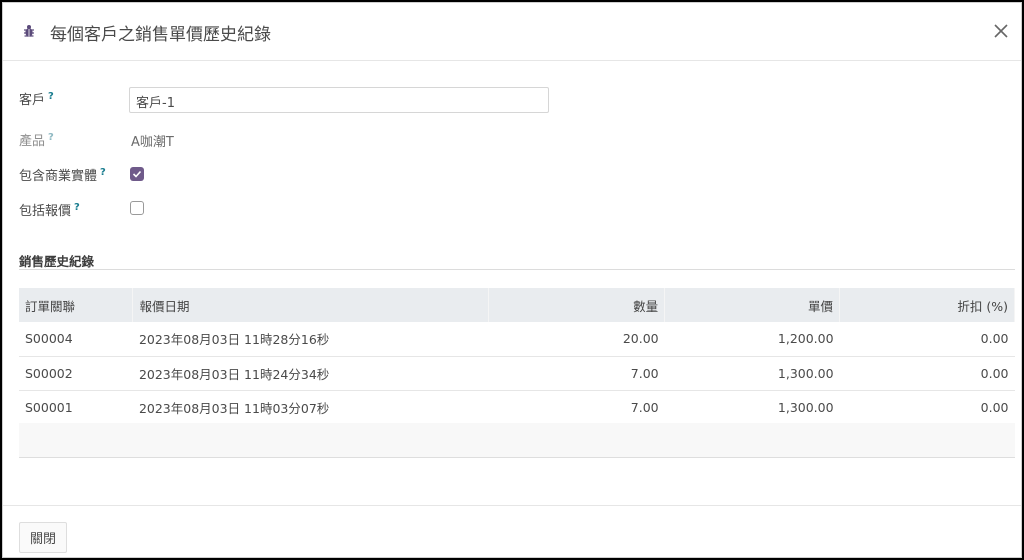 Image resolution: width=1024 pixels, height=560 pixels. I want to click on column-header-order: 訂單關聯, so click(76, 305).